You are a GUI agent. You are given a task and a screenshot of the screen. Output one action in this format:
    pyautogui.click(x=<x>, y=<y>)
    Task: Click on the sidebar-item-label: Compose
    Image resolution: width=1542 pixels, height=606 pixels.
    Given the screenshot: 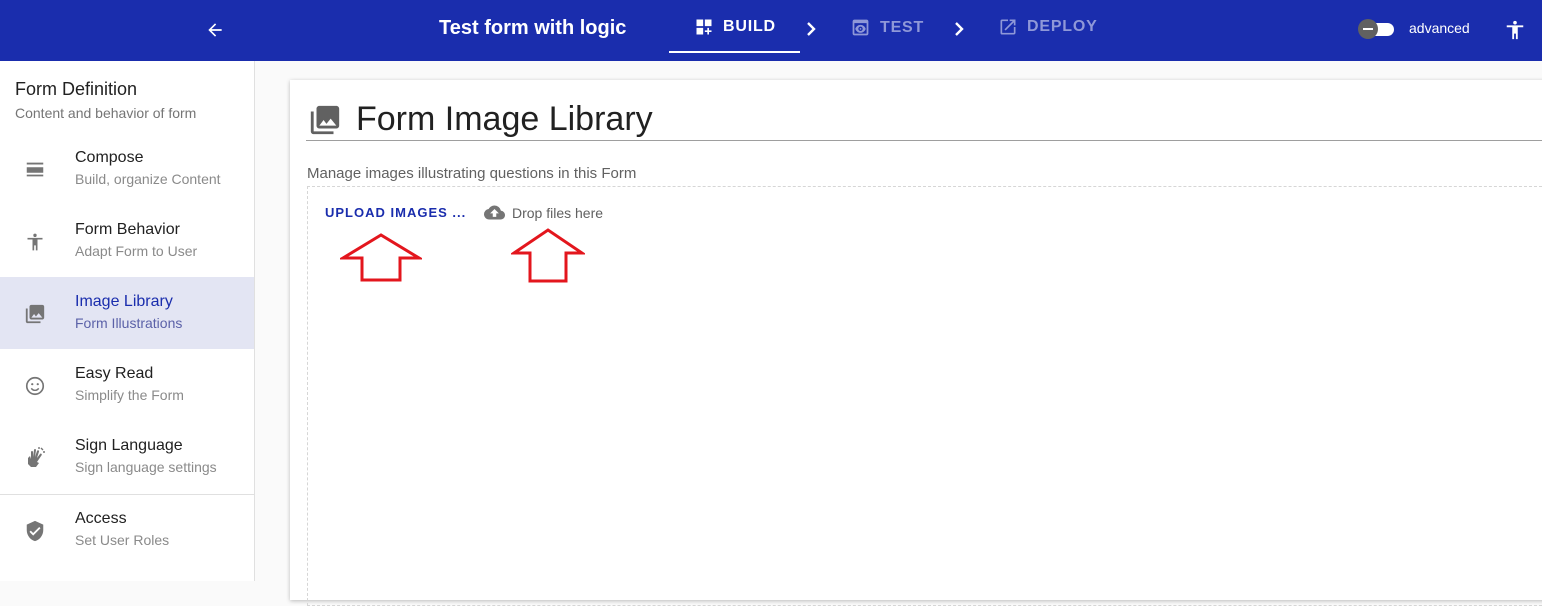 What is the action you would take?
    pyautogui.click(x=109, y=157)
    